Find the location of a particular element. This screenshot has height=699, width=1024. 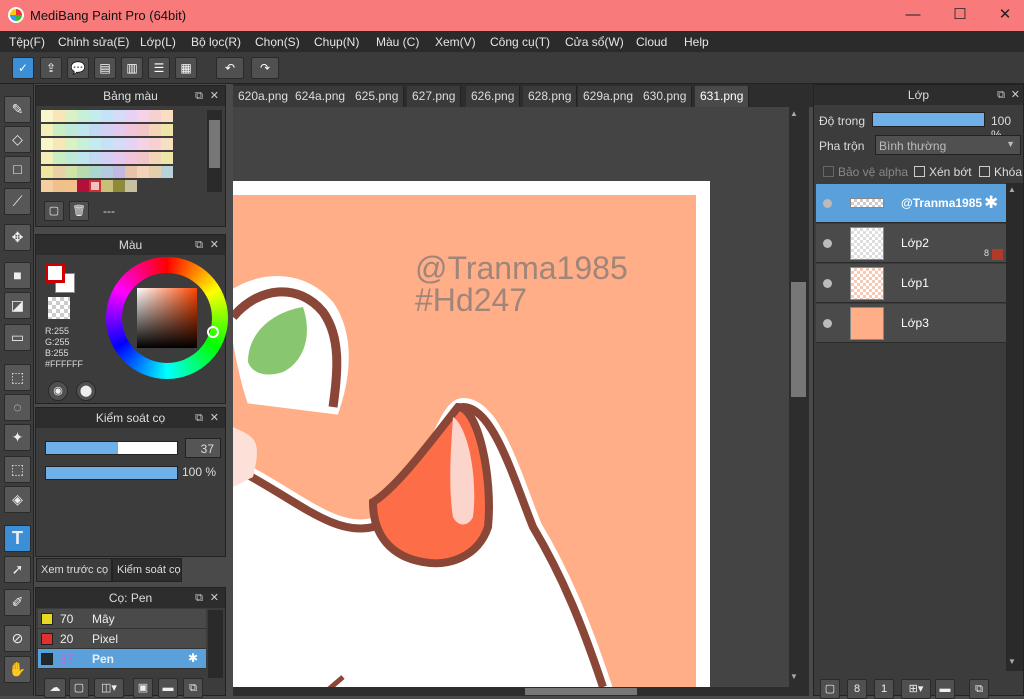

tab-document: 625.png is located at coordinates (377, 96).